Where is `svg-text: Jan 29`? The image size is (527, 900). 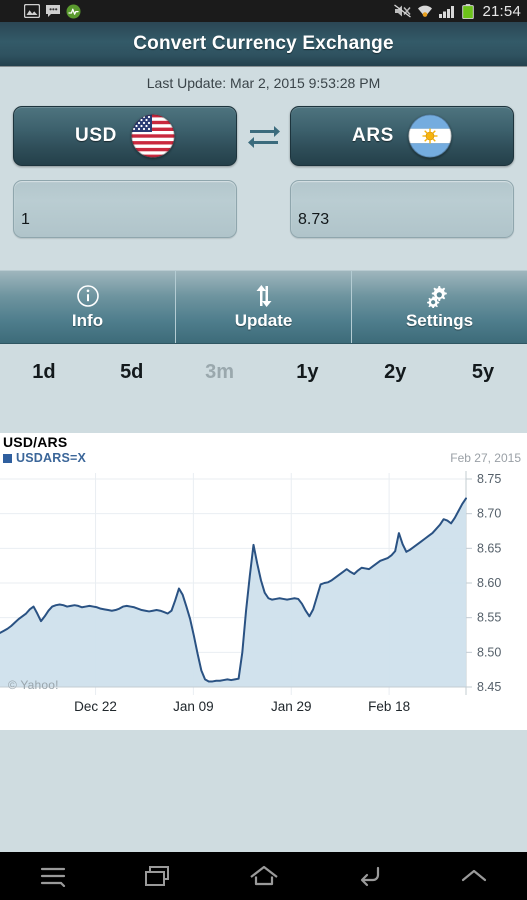
svg-text: Jan 29 is located at coordinates (291, 706).